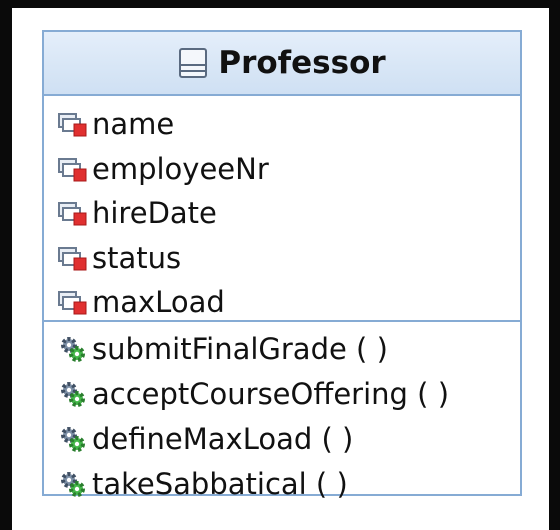 This screenshot has width=560, height=530. Describe the element at coordinates (240, 348) in the screenshot. I see `operation-label: submitFinalGrade ( )` at that location.